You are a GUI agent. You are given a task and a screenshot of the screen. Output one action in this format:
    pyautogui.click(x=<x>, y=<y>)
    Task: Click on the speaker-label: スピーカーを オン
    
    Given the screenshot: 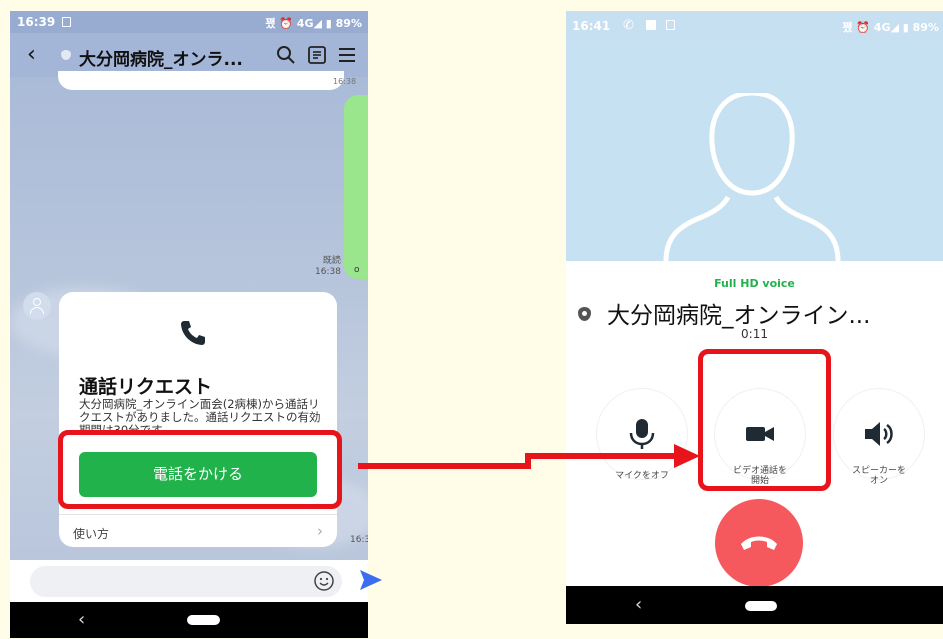 What is the action you would take?
    pyautogui.click(x=879, y=476)
    